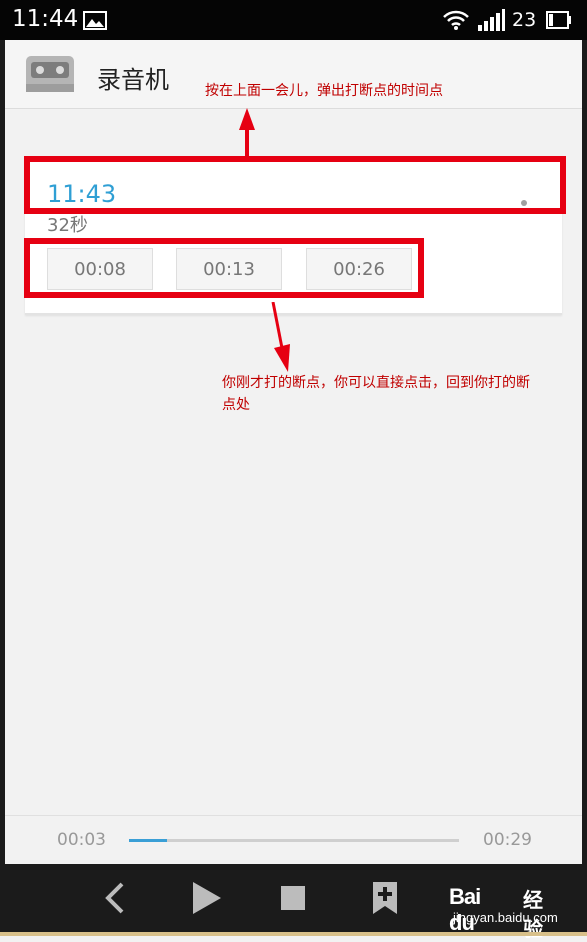  I want to click on total-time: 00:29, so click(507, 840).